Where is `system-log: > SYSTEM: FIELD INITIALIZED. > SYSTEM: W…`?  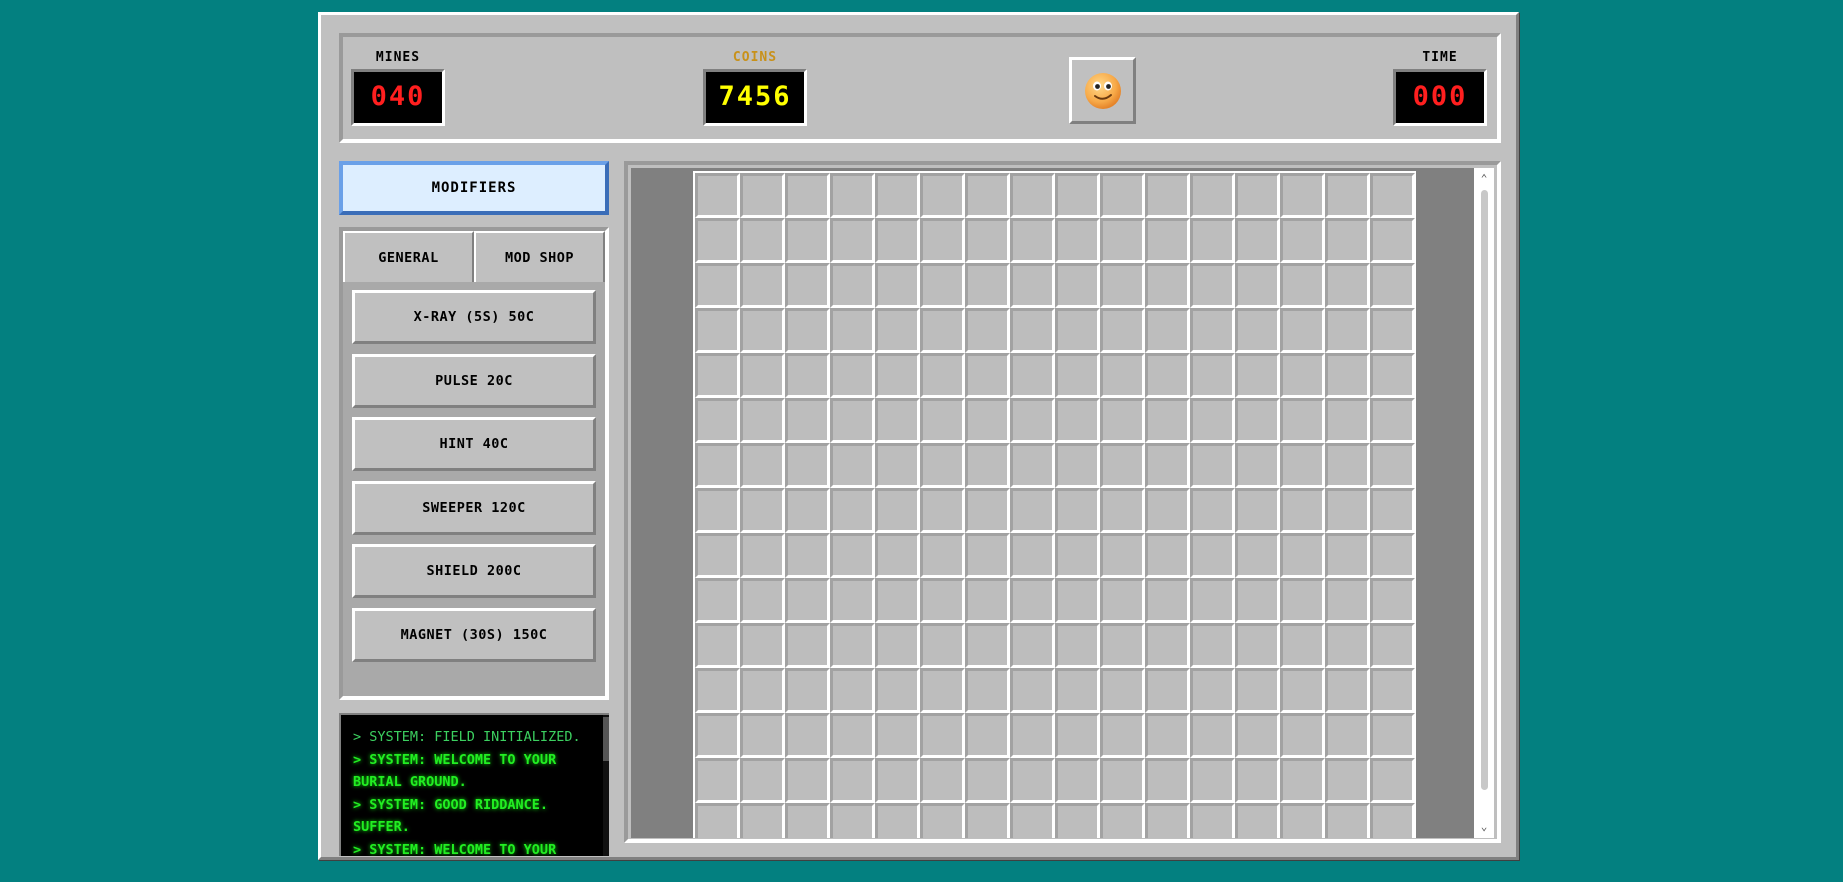
system-log: > SYSTEM: FIELD INITIALIZED. > SYSTEM: W… is located at coordinates (474, 784).